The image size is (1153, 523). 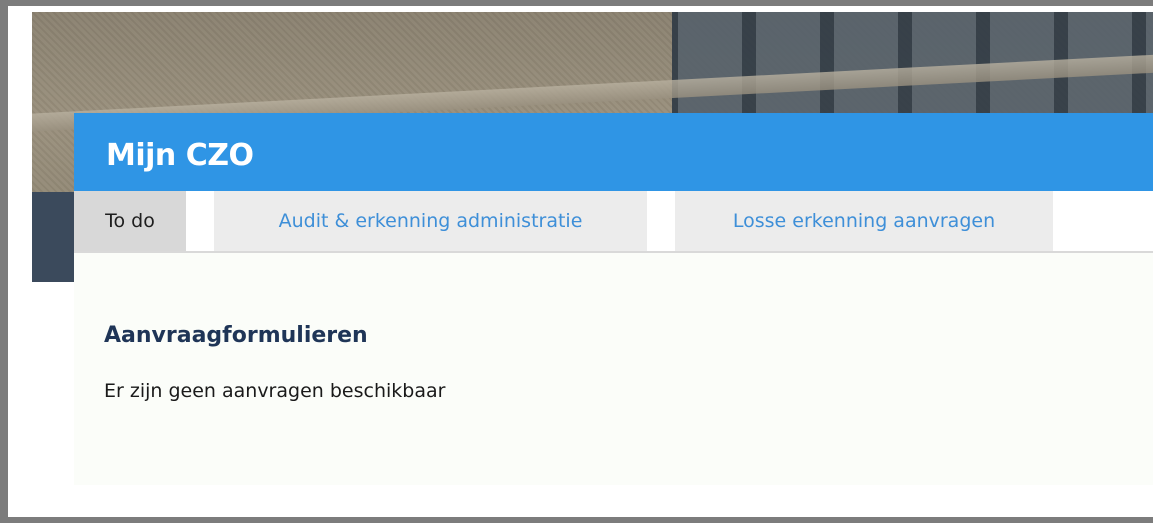 What do you see at coordinates (430, 221) in the screenshot?
I see `tab-audit-erkenning-administratie: Audit & erkenning administratie` at bounding box center [430, 221].